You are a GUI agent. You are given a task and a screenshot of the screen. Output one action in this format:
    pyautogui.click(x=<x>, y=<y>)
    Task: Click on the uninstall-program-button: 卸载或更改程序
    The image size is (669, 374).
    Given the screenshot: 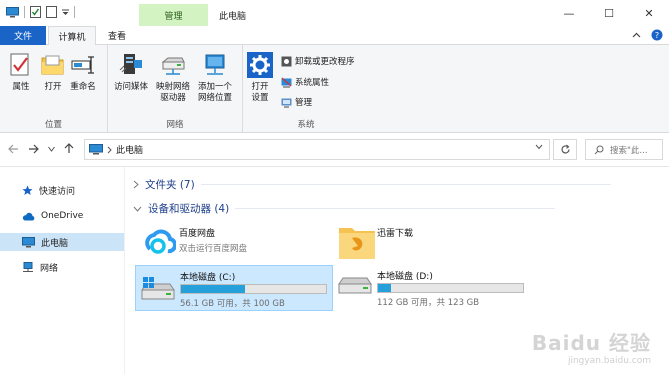 What is the action you would take?
    pyautogui.click(x=318, y=61)
    